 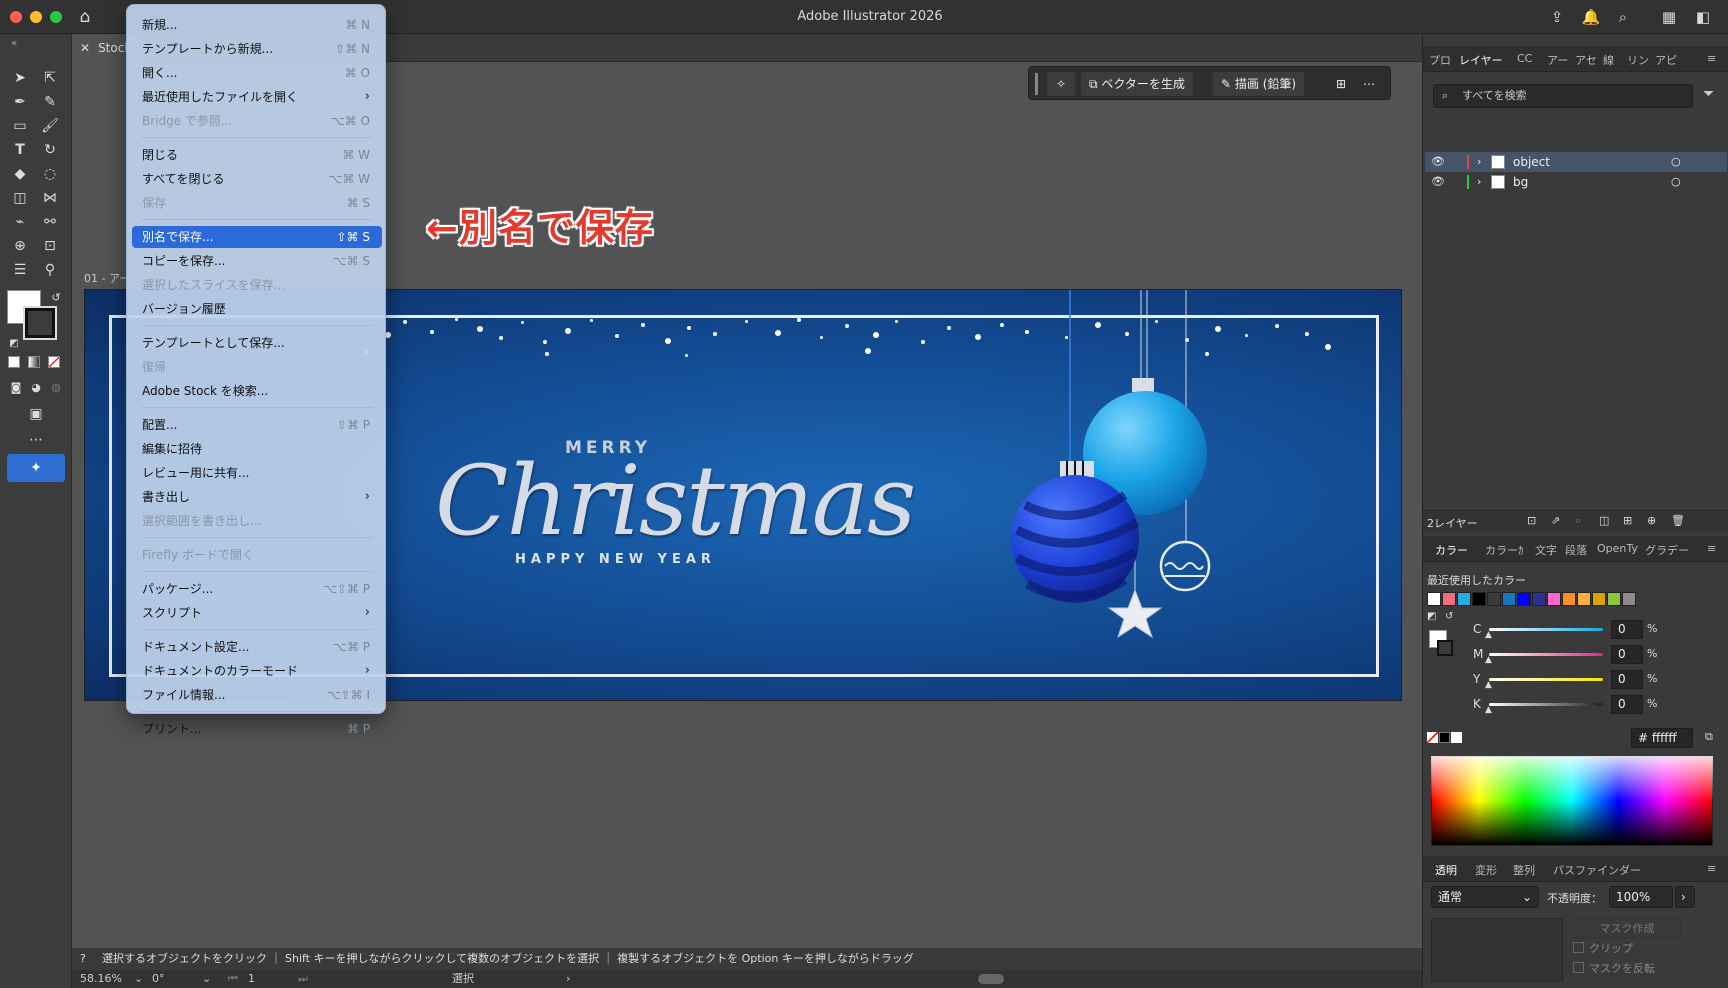 I want to click on zoom-window-button, so click(x=56, y=17).